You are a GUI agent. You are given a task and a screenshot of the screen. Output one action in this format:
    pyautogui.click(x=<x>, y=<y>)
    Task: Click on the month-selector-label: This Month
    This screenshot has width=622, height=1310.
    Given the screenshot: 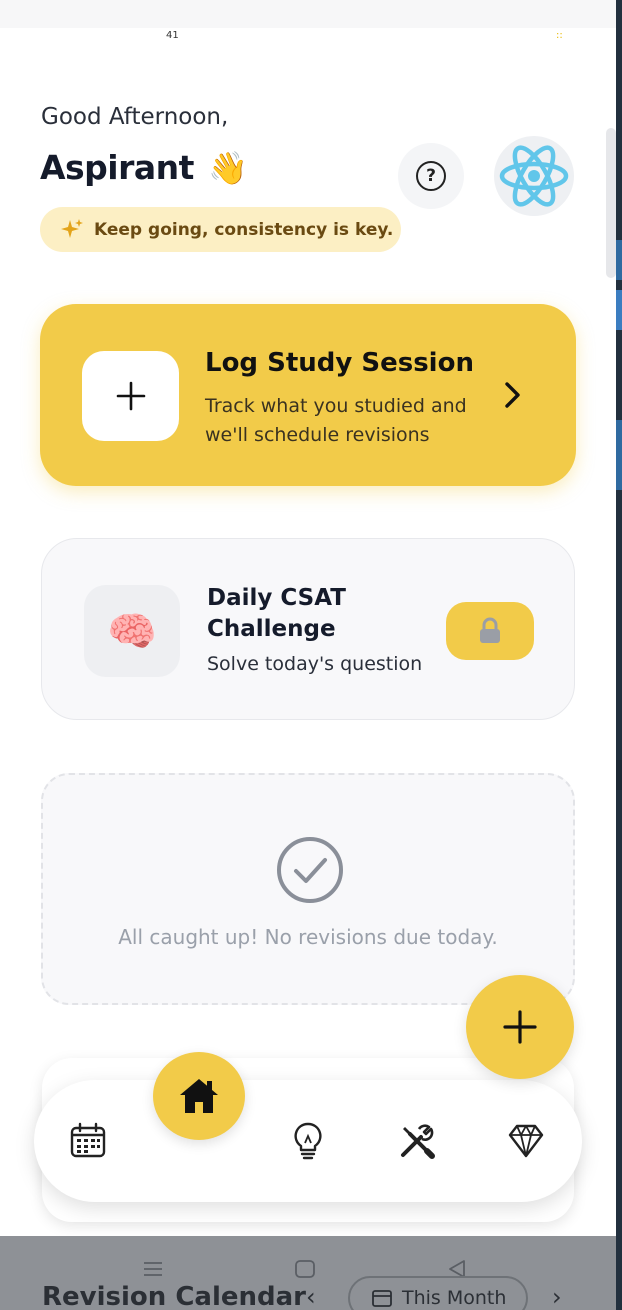 What is the action you would take?
    pyautogui.click(x=454, y=1298)
    